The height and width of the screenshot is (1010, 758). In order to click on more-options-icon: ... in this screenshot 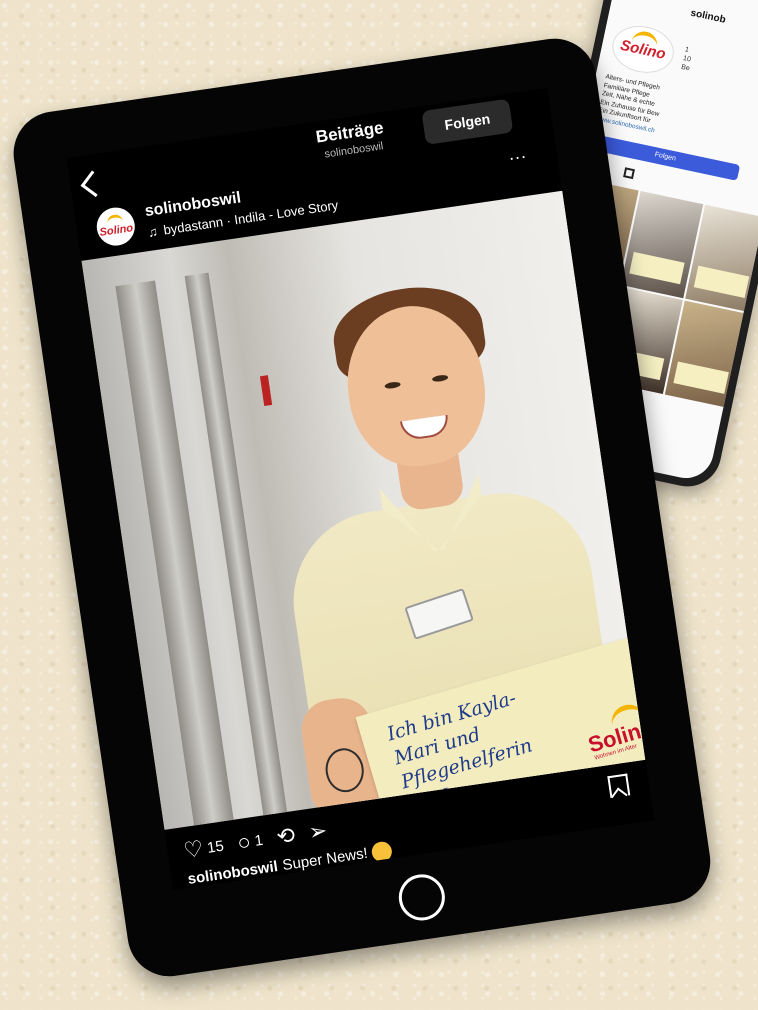, I will do `click(517, 153)`.